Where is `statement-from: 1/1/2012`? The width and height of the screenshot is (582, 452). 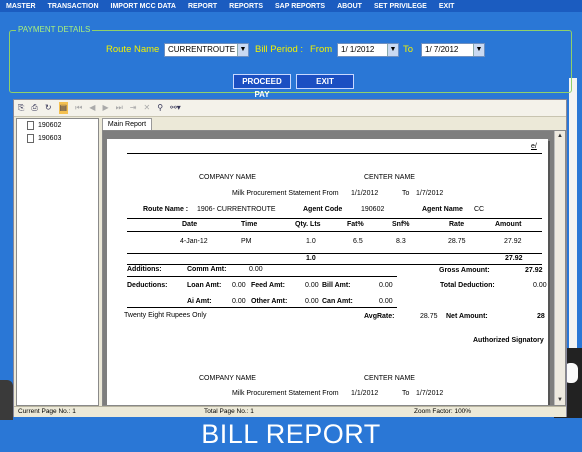
statement-from: 1/1/2012 is located at coordinates (365, 193).